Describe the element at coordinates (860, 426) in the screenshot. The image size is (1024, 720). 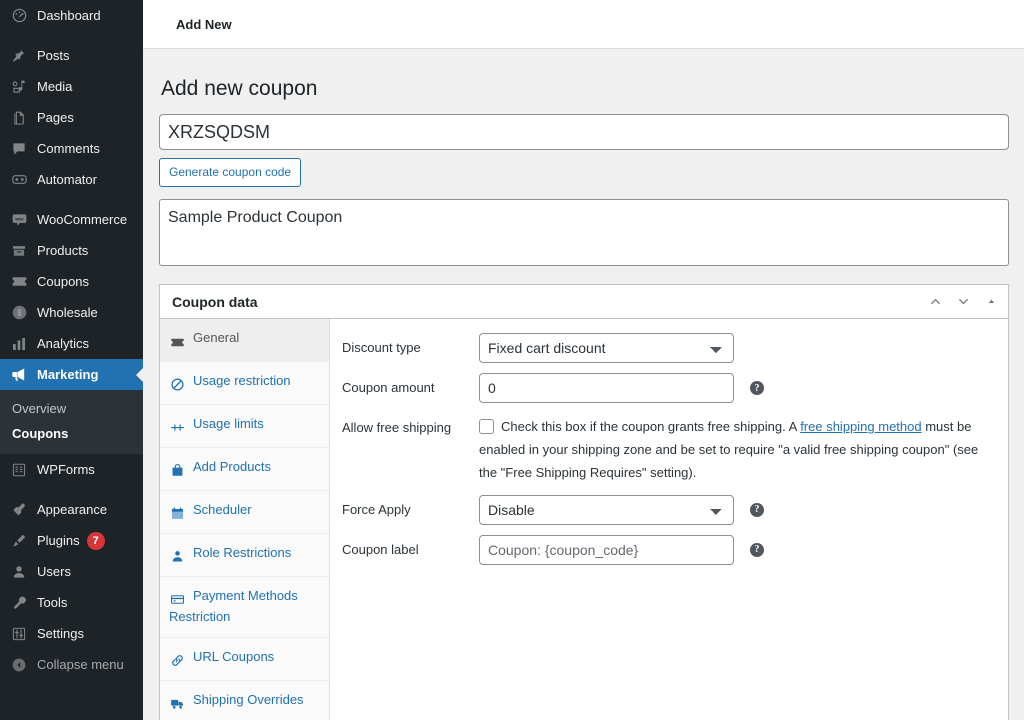
I see `free-shipping-method-link: free shipping method` at that location.